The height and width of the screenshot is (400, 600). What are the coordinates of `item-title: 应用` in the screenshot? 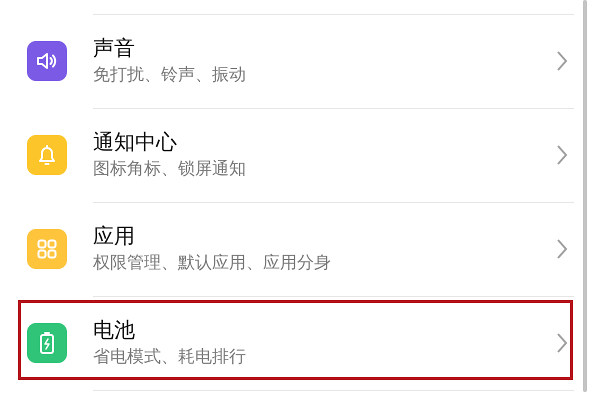 It's located at (114, 237).